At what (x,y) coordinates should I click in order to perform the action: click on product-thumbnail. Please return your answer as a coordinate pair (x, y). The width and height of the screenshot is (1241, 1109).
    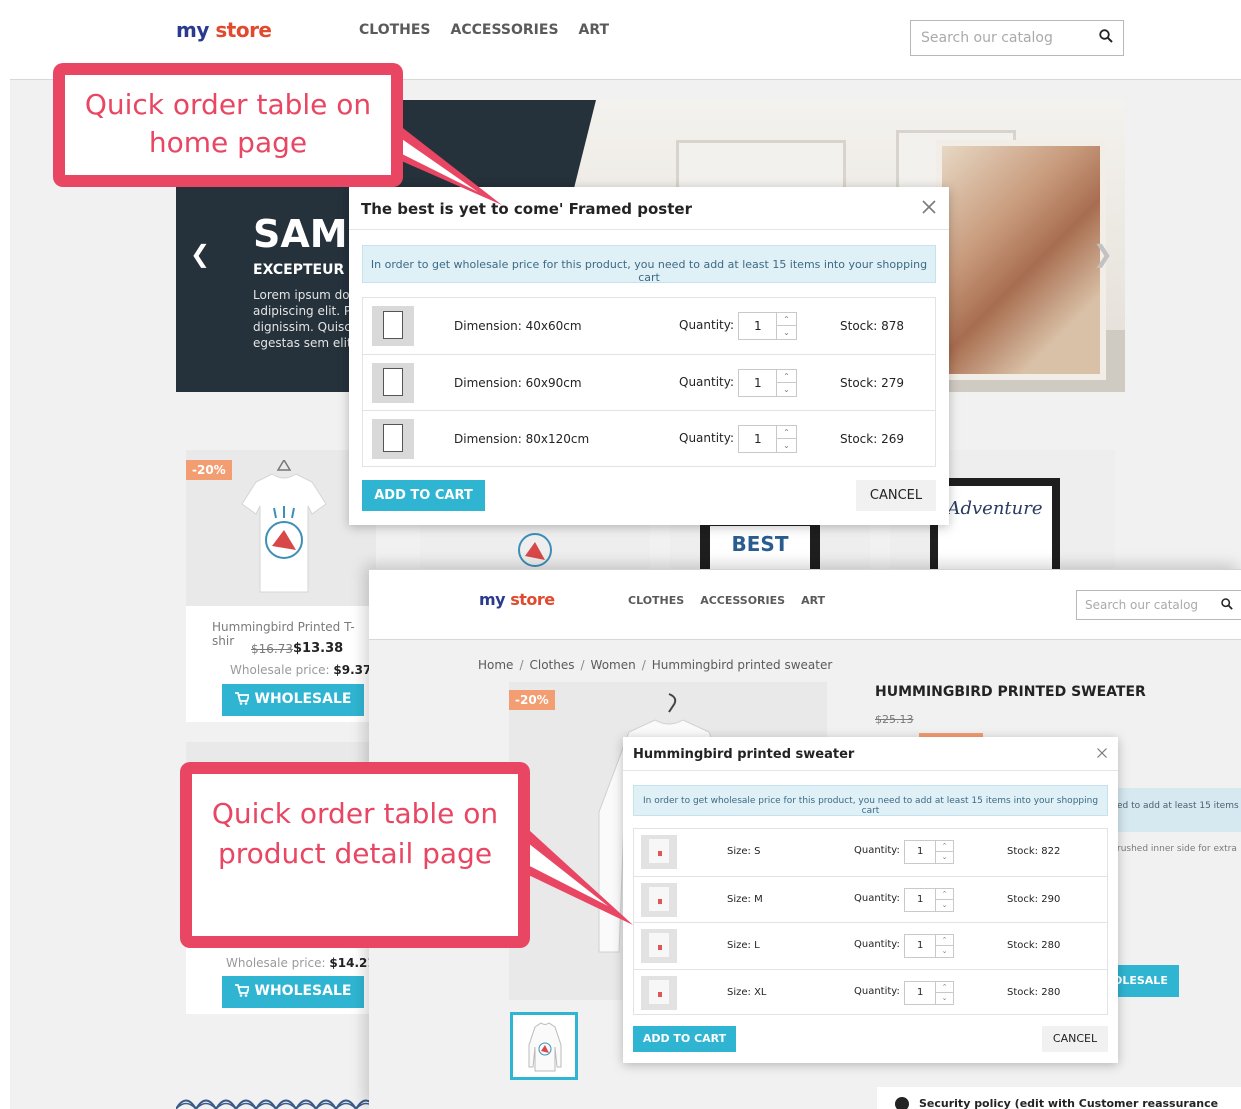
    Looking at the image, I should click on (544, 1046).